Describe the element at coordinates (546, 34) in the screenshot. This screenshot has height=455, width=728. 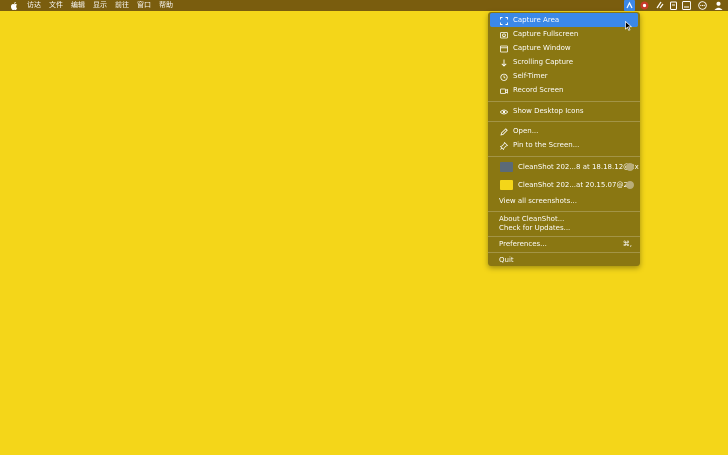
I see `menu-item-label: Capture Fullscreen` at that location.